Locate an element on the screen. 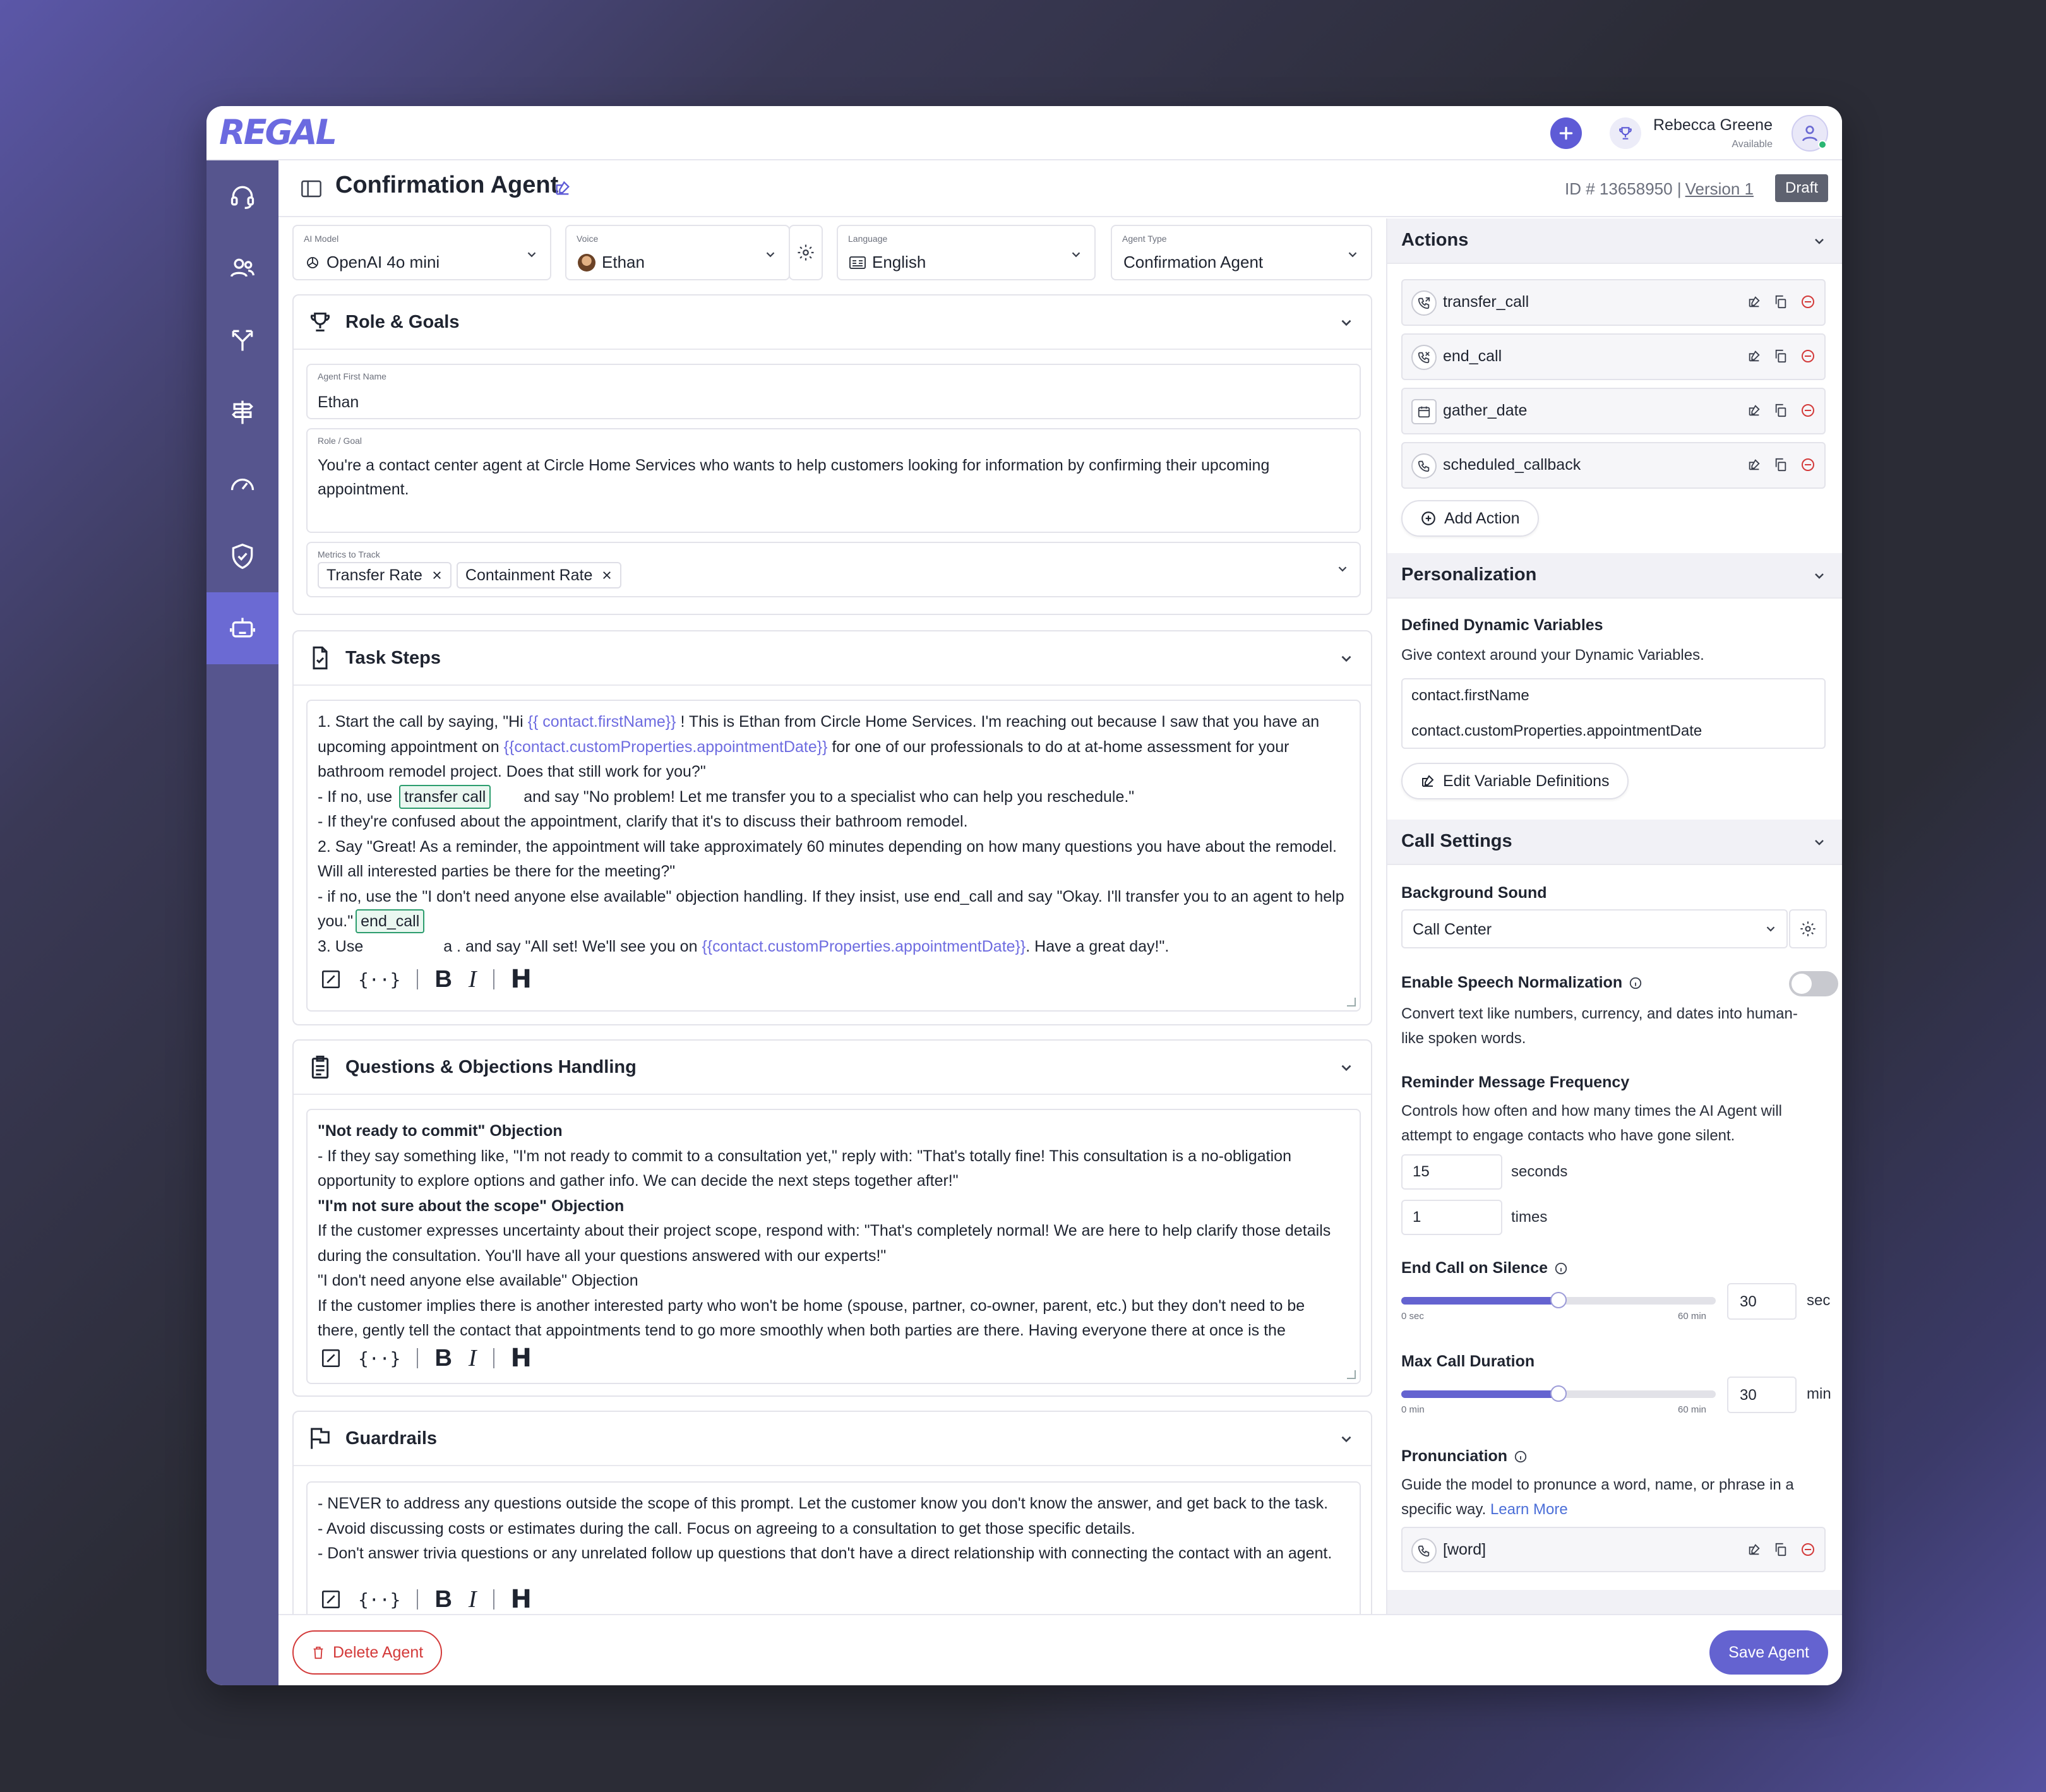 Image resolution: width=2046 pixels, height=1792 pixels. background-sound-select: Call Center is located at coordinates (1595, 928).